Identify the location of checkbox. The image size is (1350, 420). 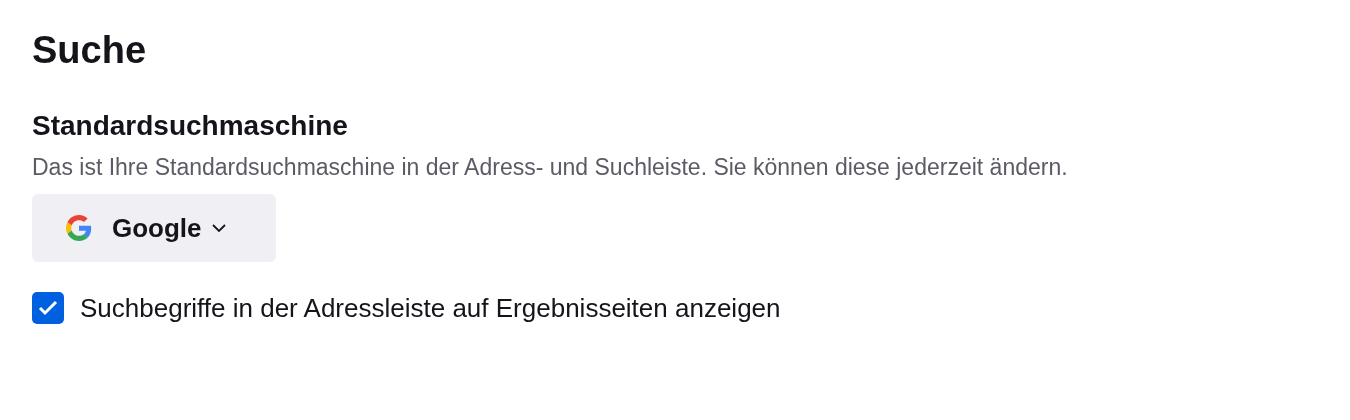
(48, 308).